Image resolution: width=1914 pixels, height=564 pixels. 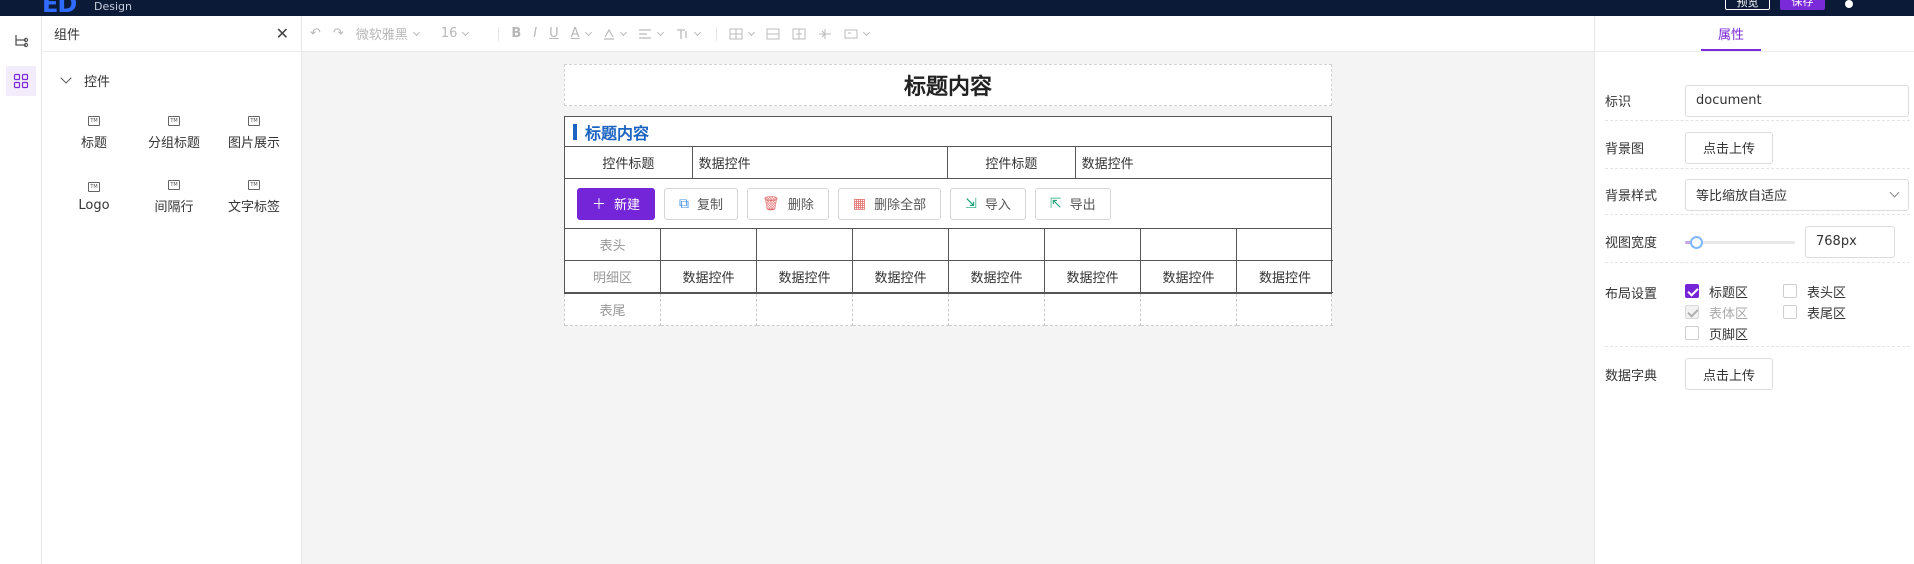 I want to click on preview-button: 预览, so click(x=1747, y=5).